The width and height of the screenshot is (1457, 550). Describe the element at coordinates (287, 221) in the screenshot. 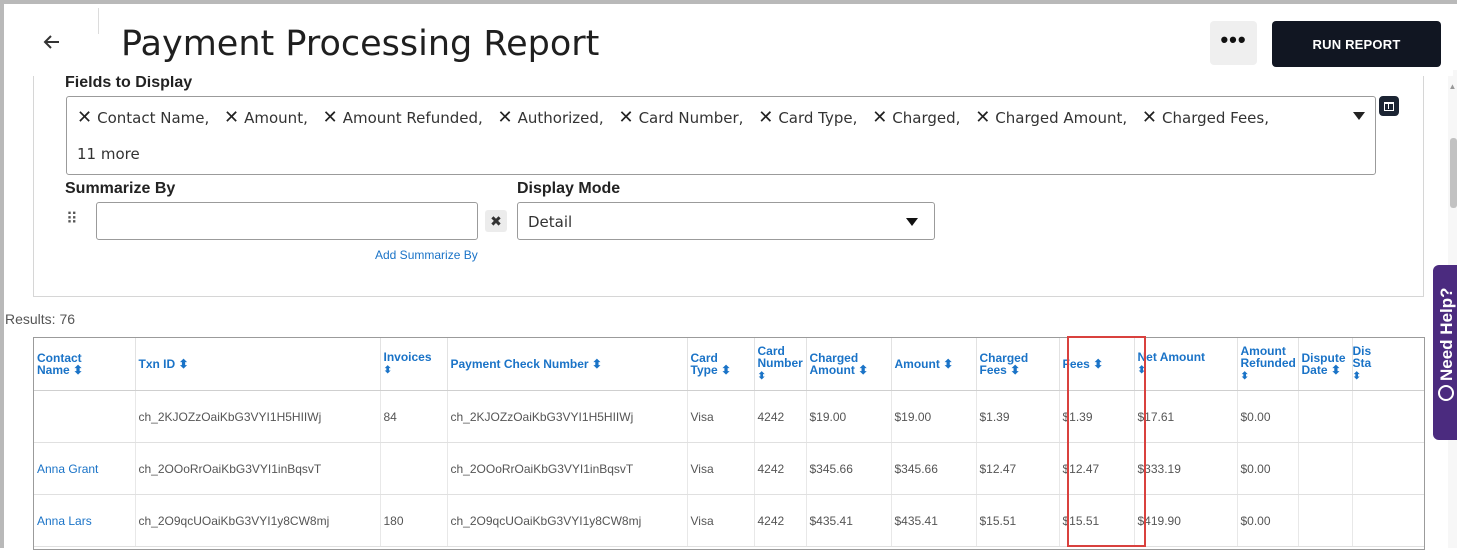

I see `summarize-by-input` at that location.